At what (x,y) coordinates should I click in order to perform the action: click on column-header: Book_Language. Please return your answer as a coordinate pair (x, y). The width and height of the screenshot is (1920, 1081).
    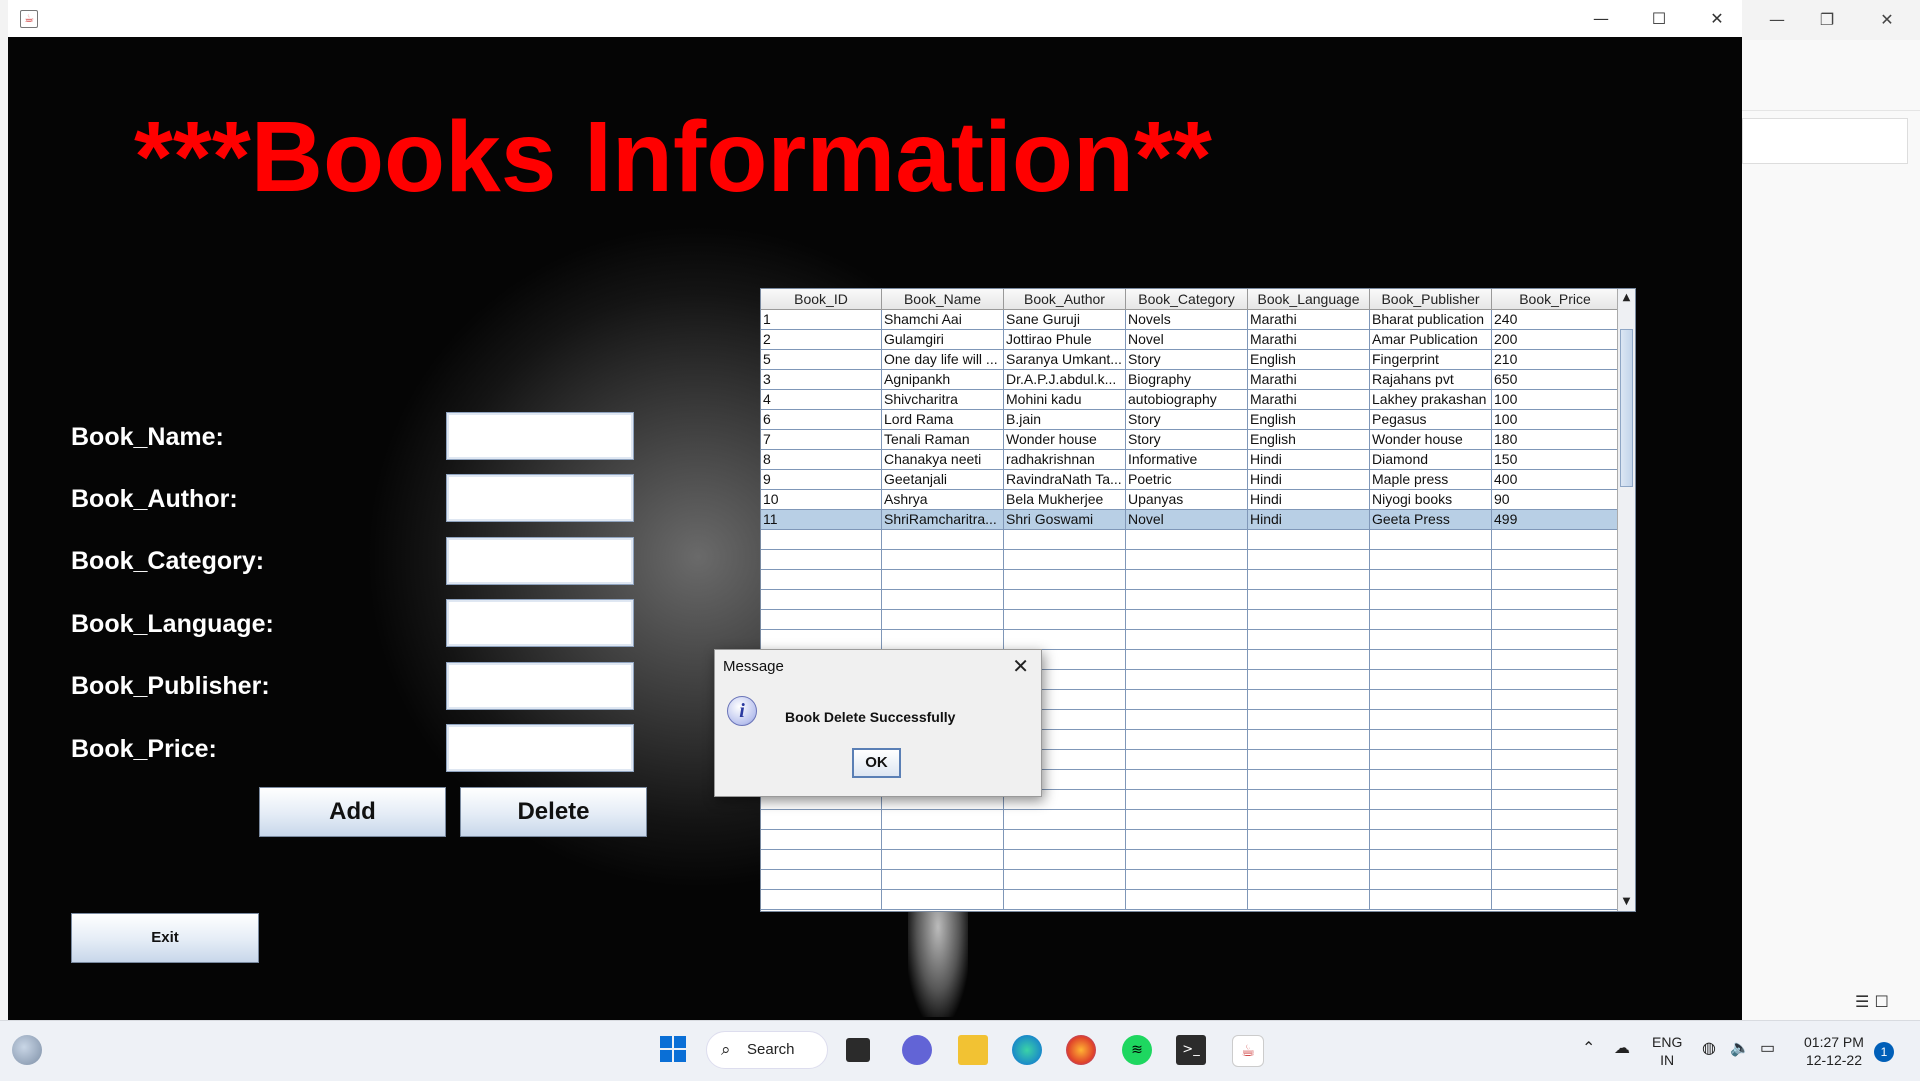
    Looking at the image, I should click on (1309, 299).